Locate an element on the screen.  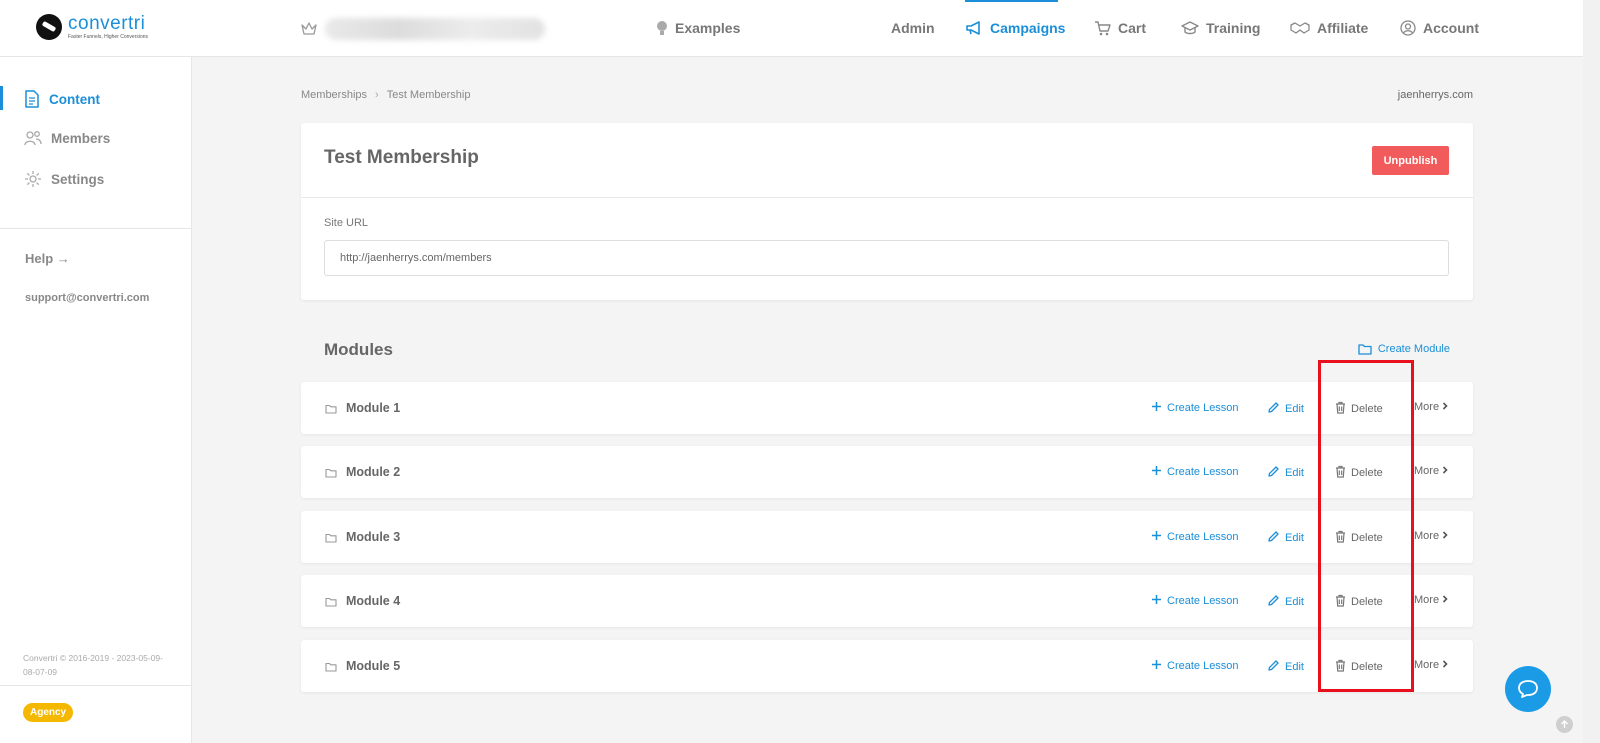
sidebar-item-members: Members is located at coordinates (67, 138).